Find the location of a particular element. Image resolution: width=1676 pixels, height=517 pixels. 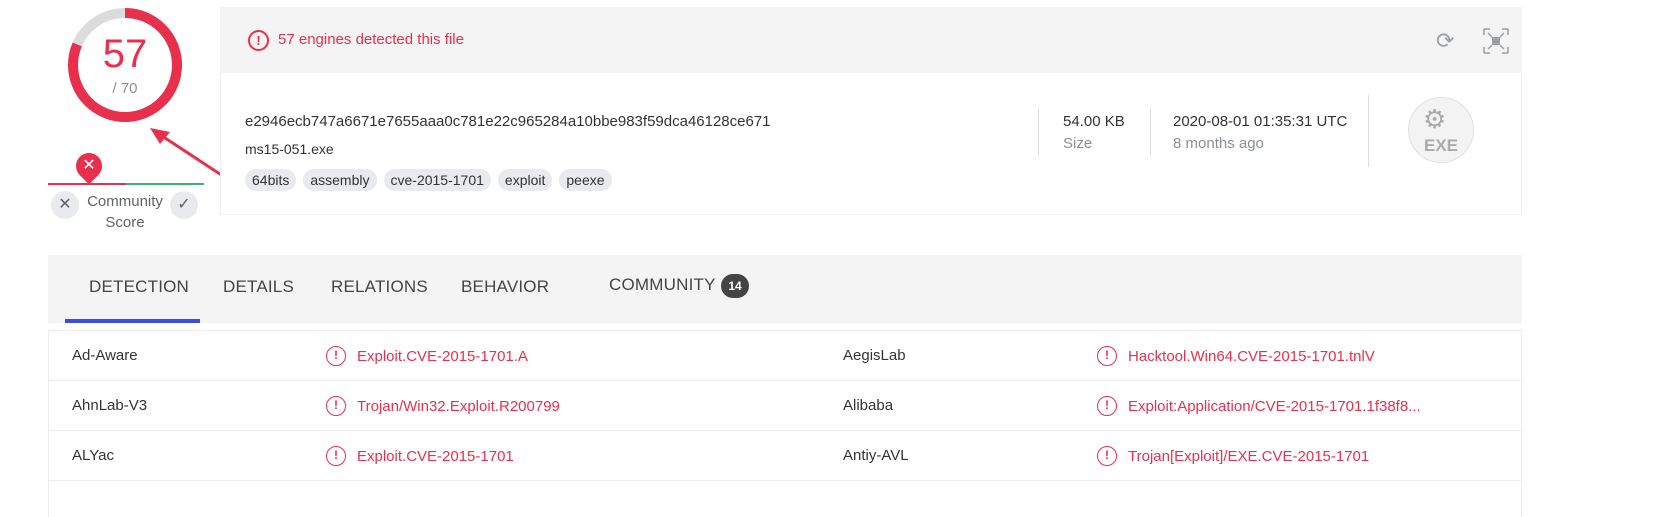

graph-view-icon is located at coordinates (1496, 41).